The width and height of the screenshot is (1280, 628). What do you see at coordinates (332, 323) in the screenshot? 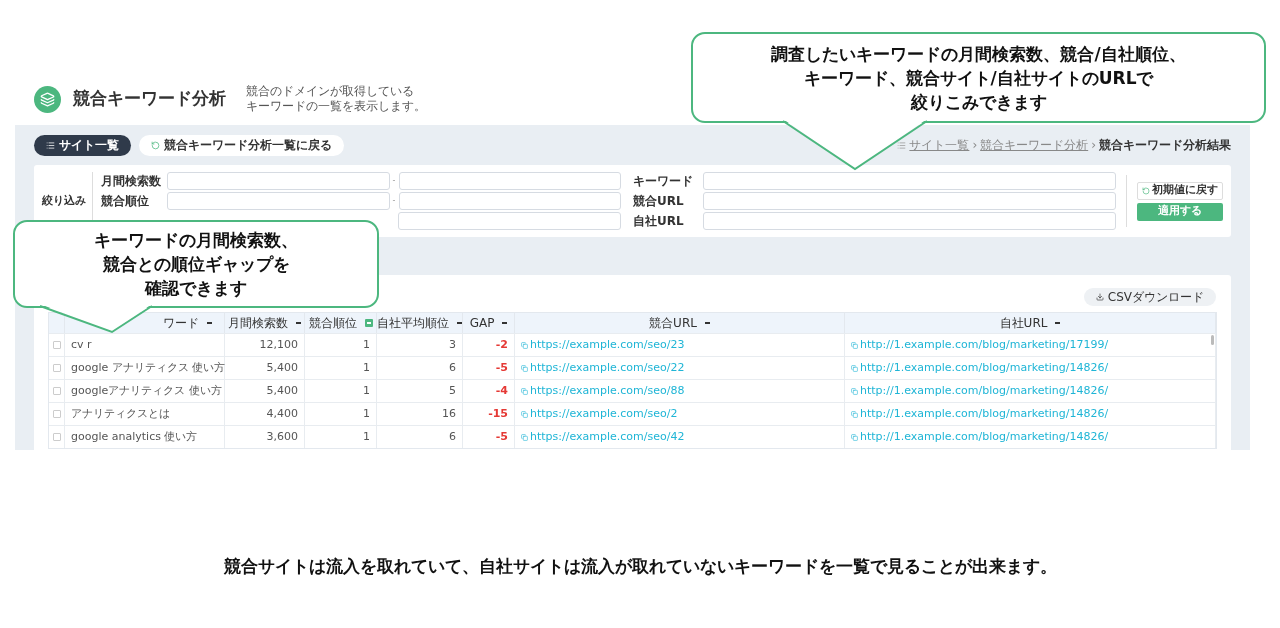
I see `column-header: 競合順位` at bounding box center [332, 323].